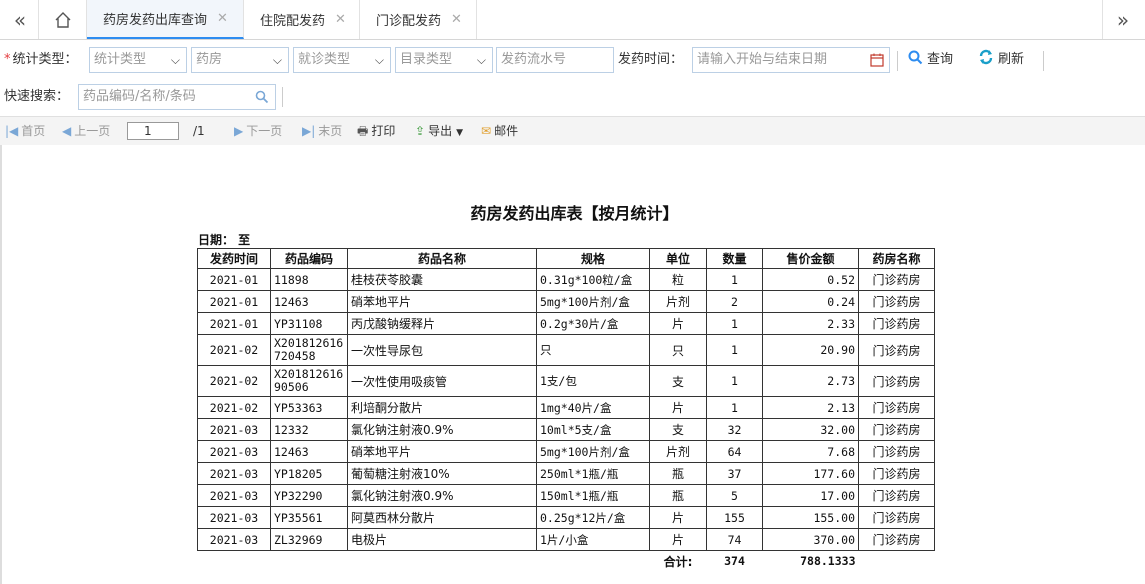 Image resolution: width=1145 pixels, height=584 pixels. What do you see at coordinates (678, 381) in the screenshot?
I see `cell-unit: 支` at bounding box center [678, 381].